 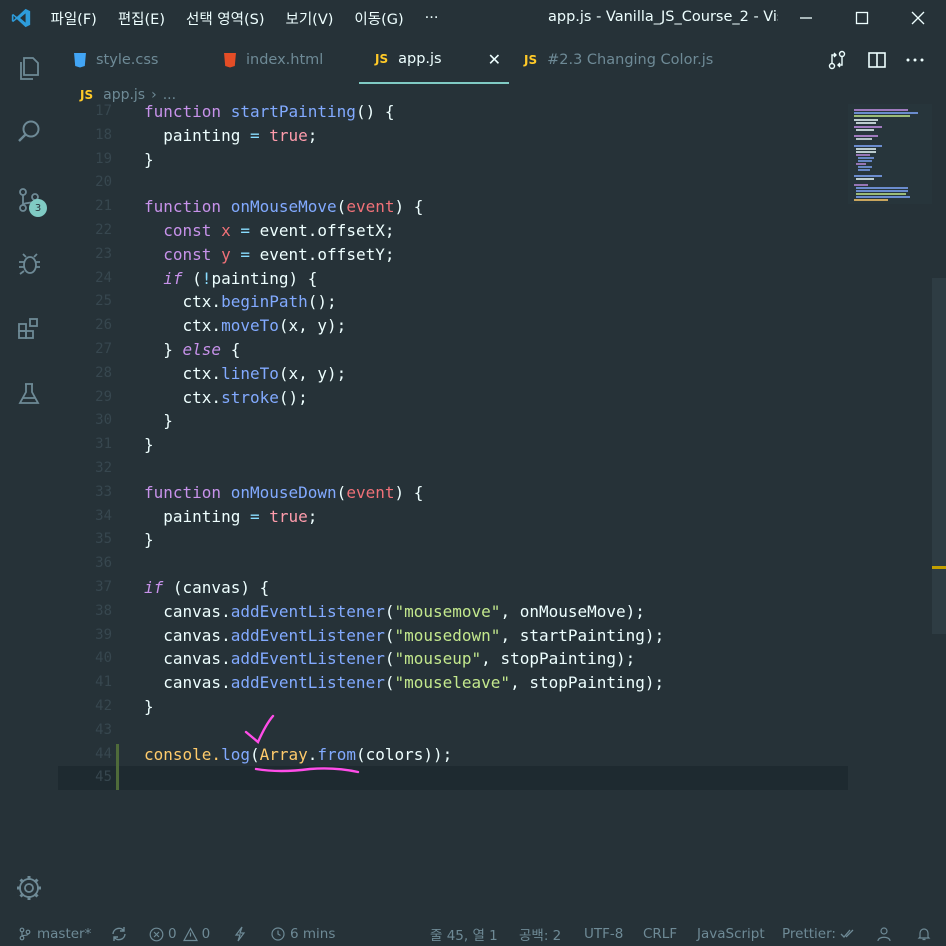 I want to click on code-token: else, so click(x=202, y=349).